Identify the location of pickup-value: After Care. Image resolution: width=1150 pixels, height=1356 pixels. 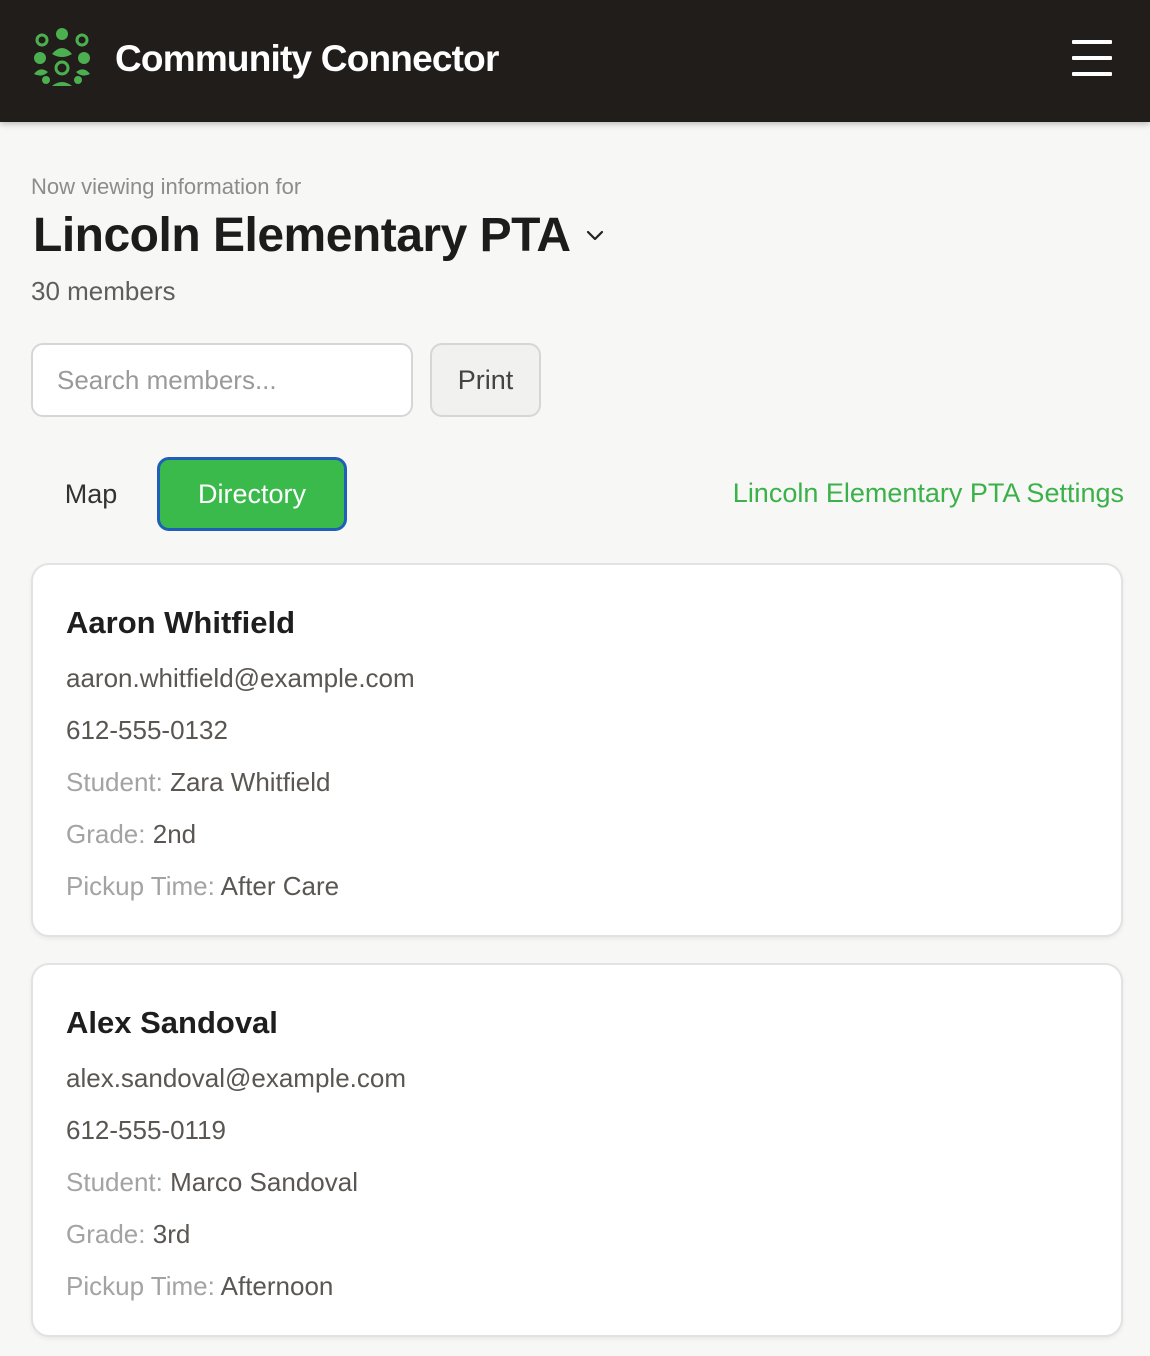
(280, 886).